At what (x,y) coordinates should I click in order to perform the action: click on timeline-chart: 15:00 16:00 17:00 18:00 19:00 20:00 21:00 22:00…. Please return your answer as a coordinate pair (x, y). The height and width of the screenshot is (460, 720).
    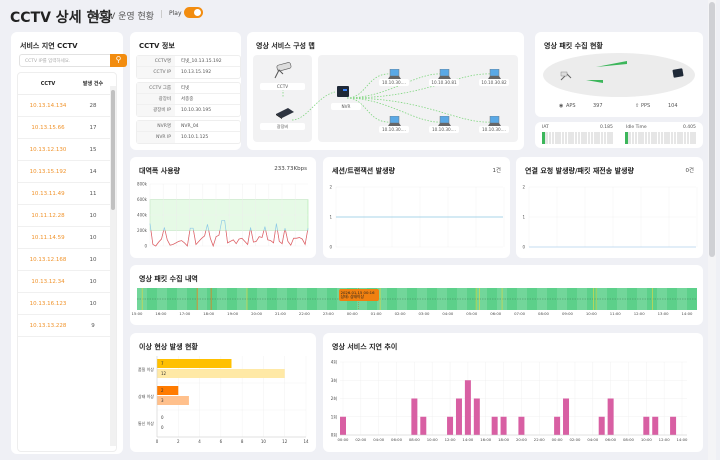
    Looking at the image, I should click on (416, 295).